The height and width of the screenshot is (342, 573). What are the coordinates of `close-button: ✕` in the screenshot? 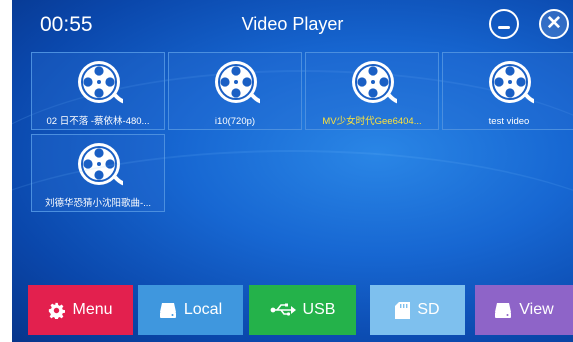 It's located at (554, 24).